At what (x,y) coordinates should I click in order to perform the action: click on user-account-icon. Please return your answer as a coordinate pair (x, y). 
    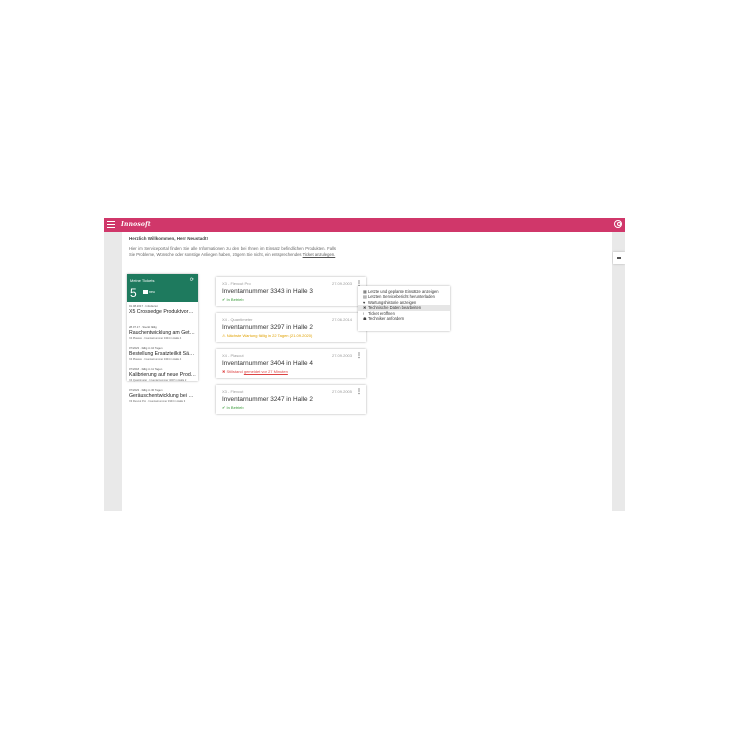
    Looking at the image, I should click on (618, 224).